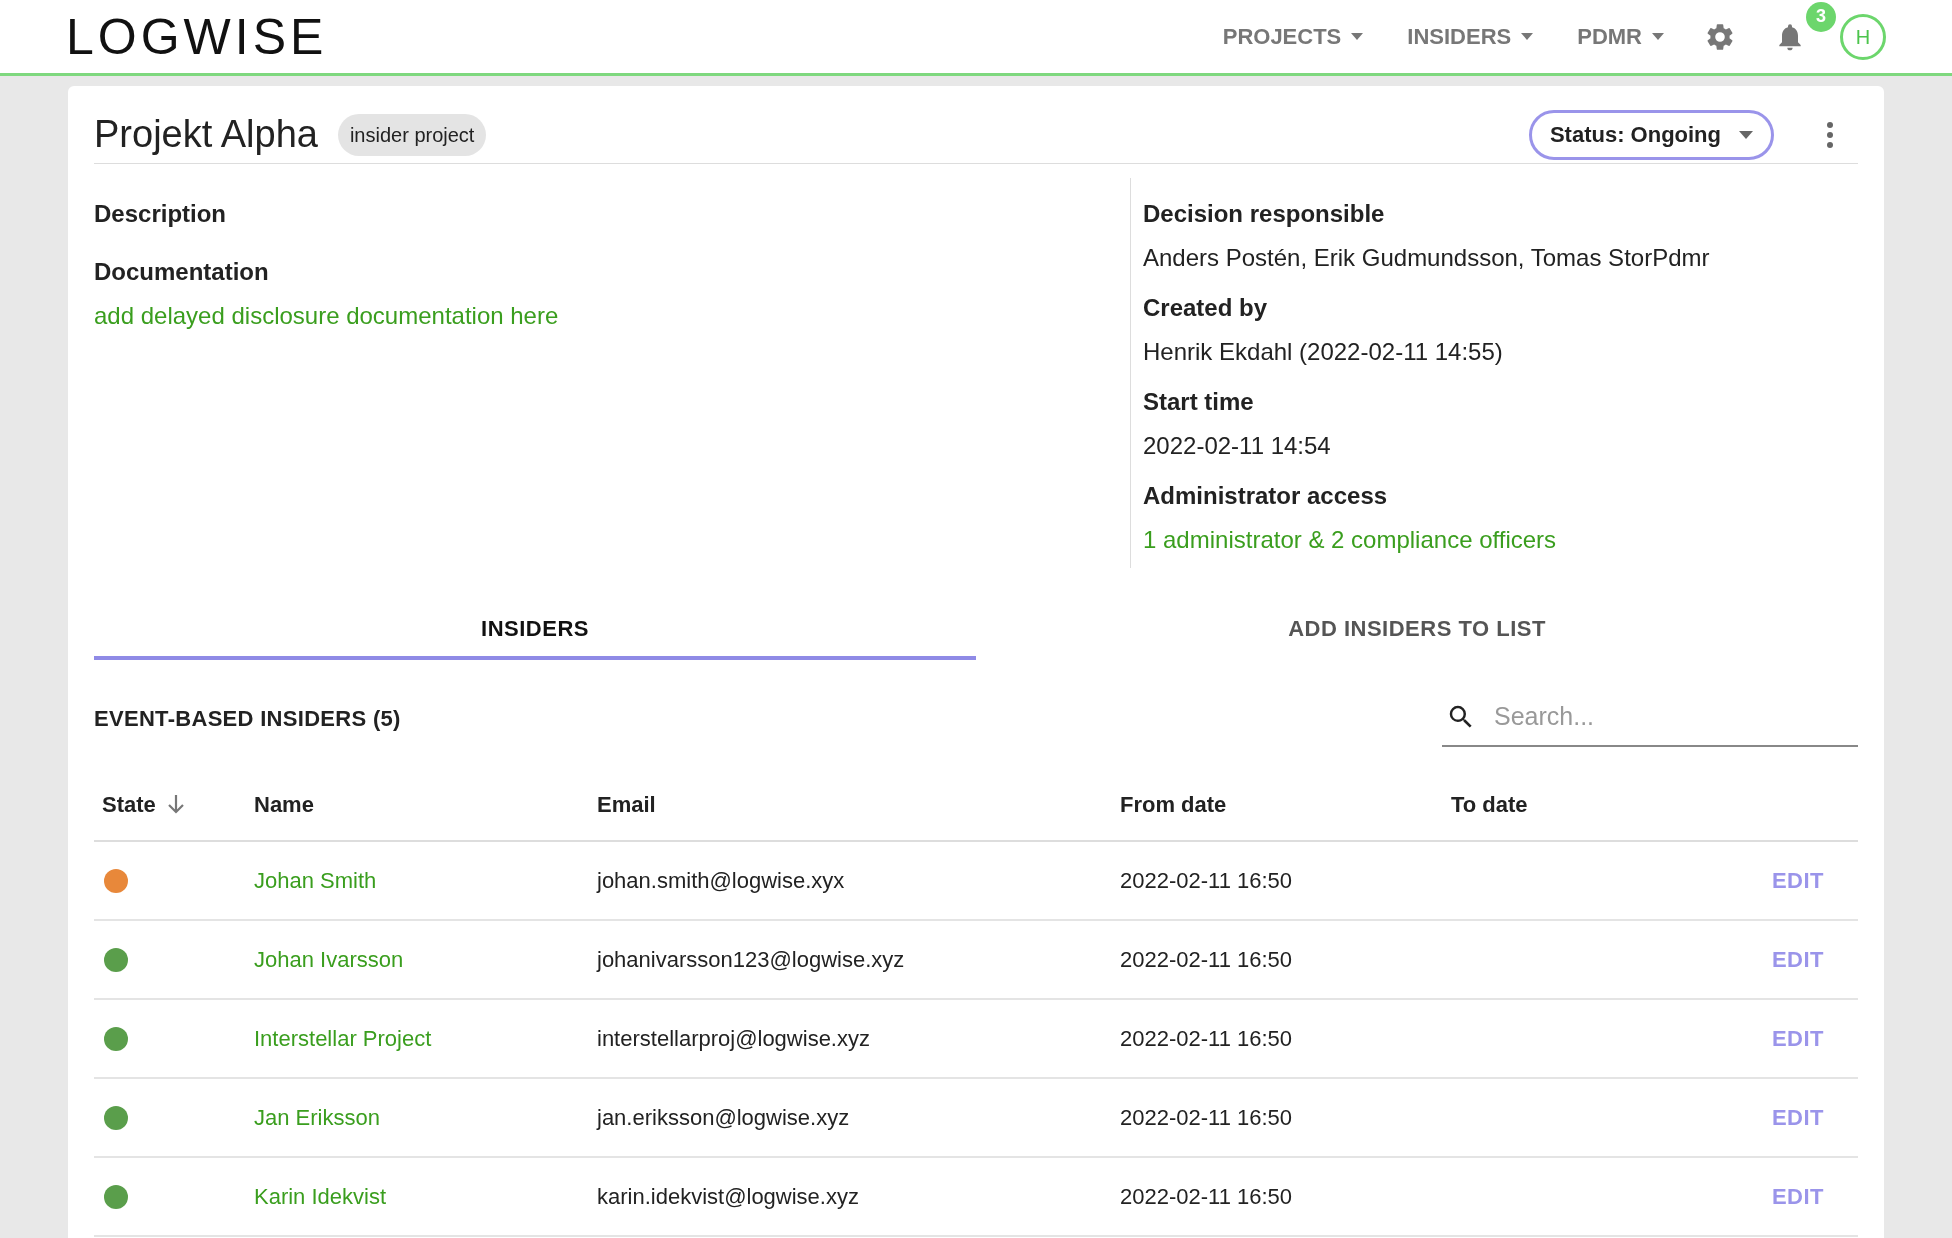 Image resolution: width=1952 pixels, height=1238 pixels. What do you see at coordinates (412, 134) in the screenshot?
I see `project-type-tag: insider project` at bounding box center [412, 134].